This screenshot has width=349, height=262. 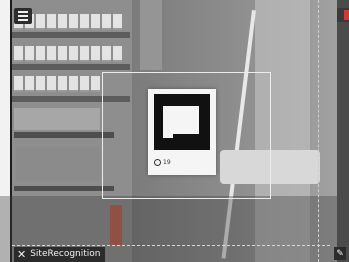 I want to click on edit-button: ✎, so click(x=340, y=253).